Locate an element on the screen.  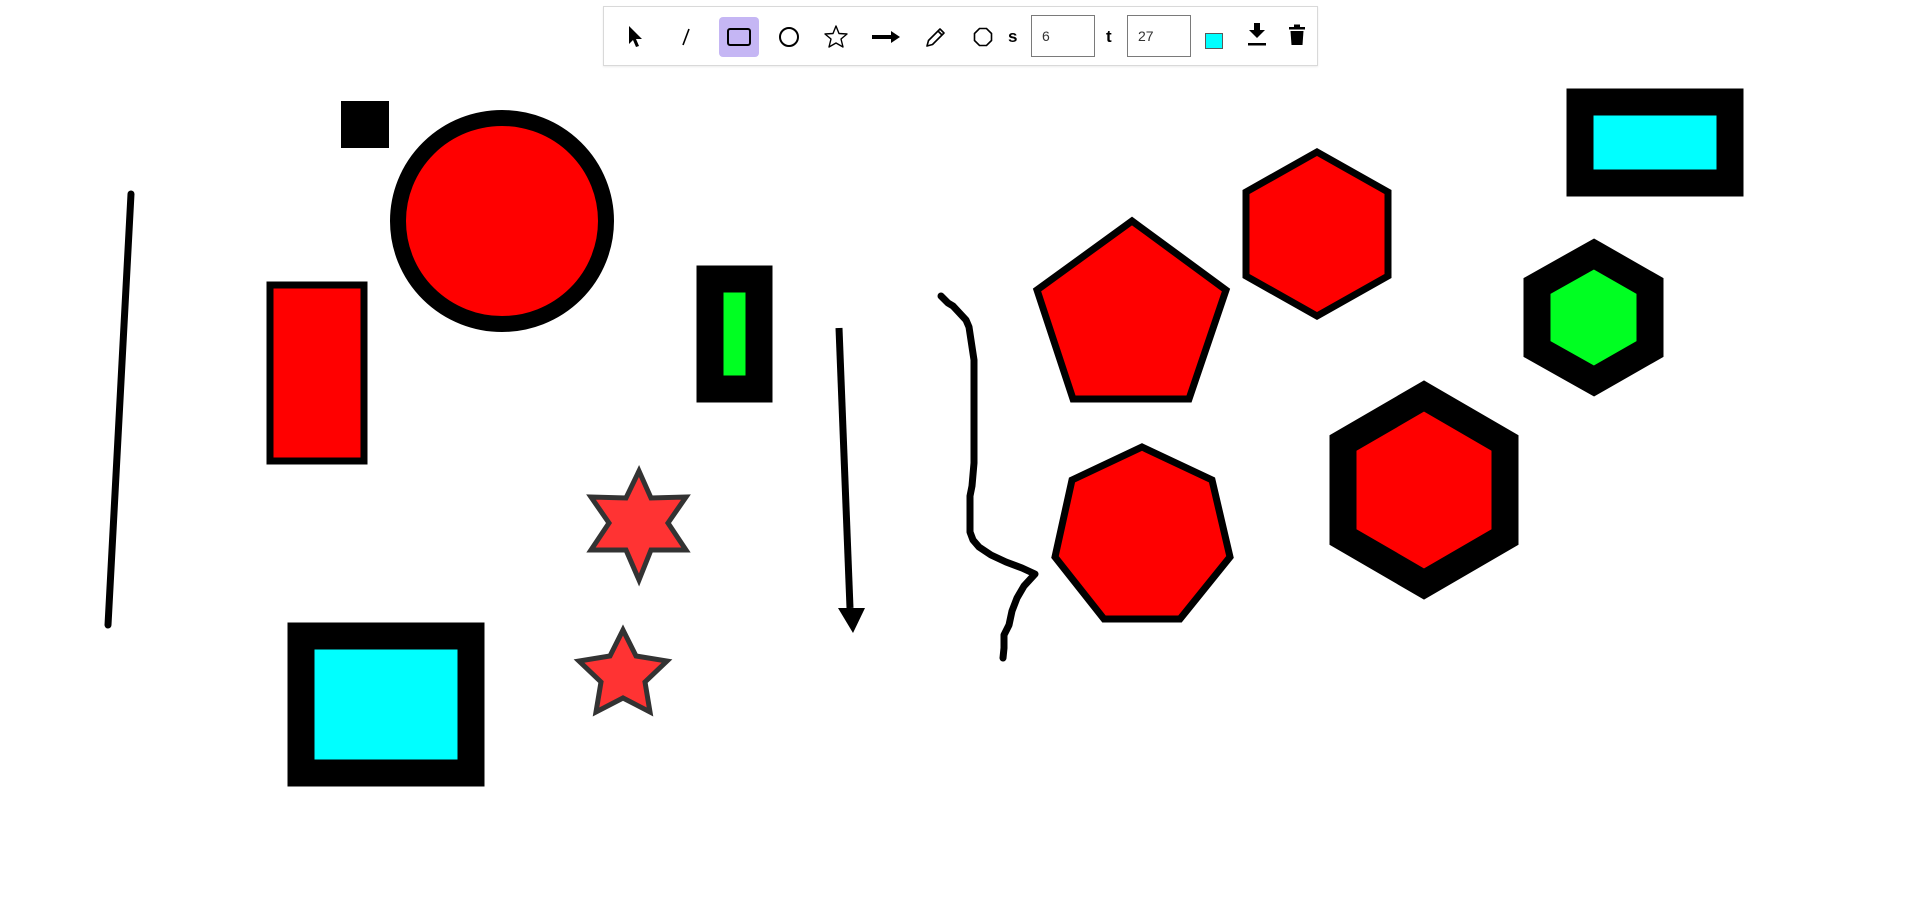
shape-hexagon-red-small is located at coordinates (1317, 234).